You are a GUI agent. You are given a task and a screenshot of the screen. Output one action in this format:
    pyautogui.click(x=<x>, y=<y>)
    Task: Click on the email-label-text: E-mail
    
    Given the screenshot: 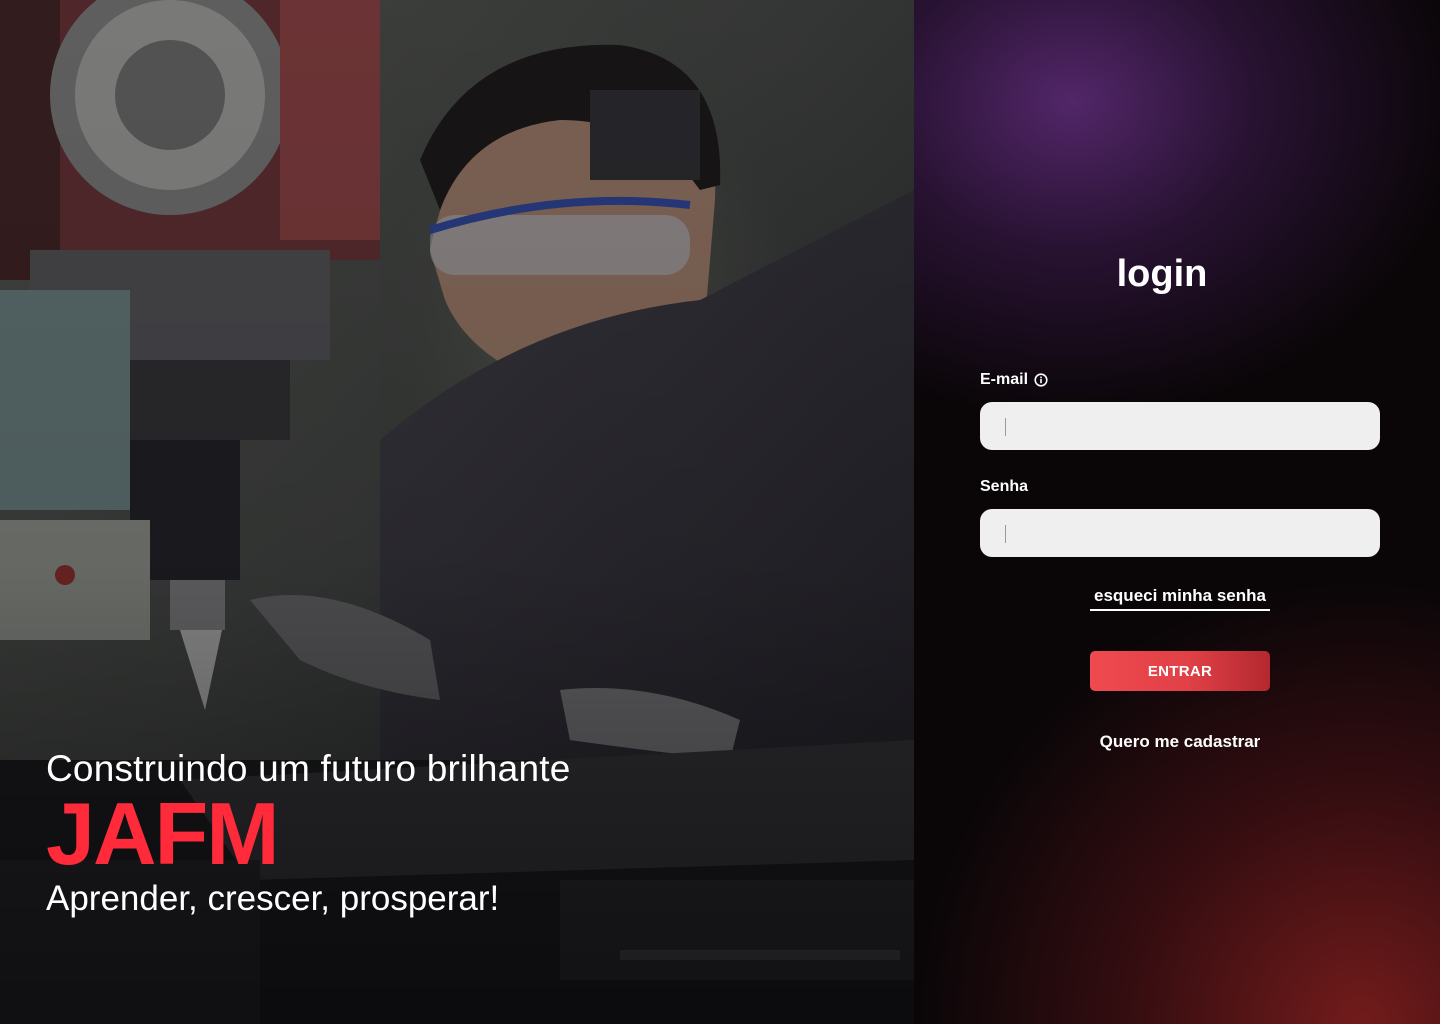 What is the action you would take?
    pyautogui.click(x=1004, y=379)
    